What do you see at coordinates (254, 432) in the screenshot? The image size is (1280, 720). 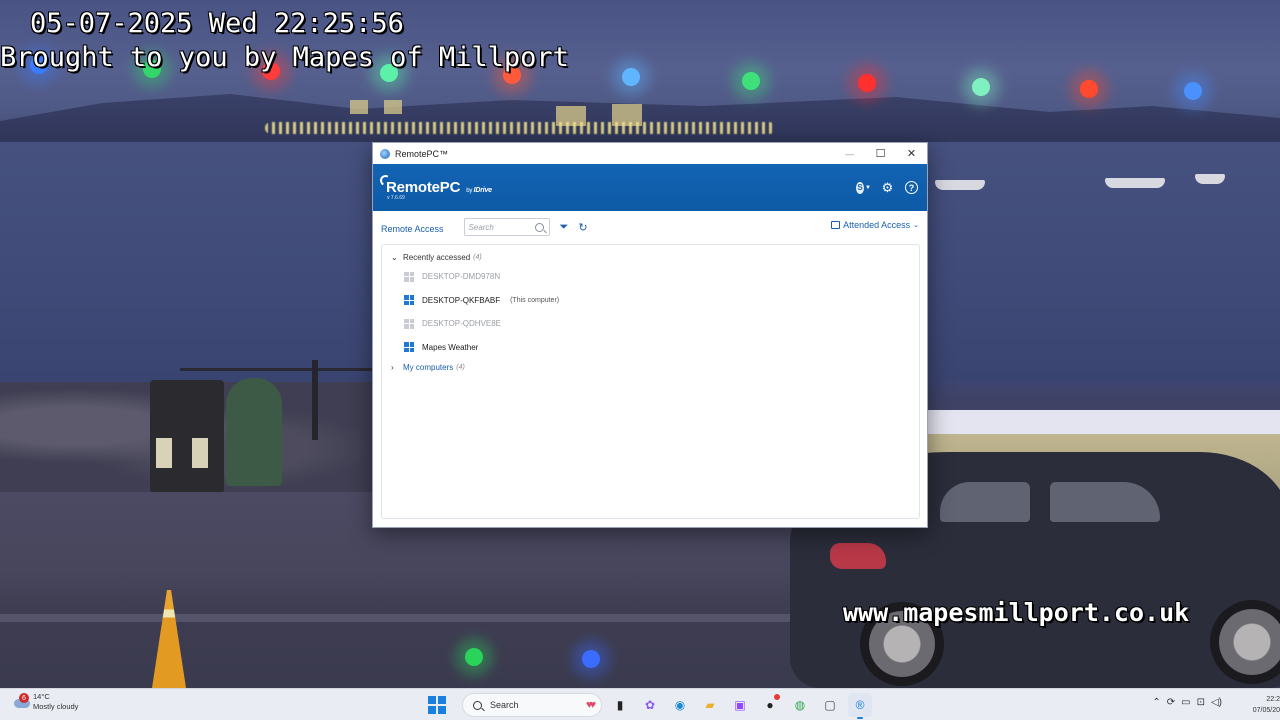 I see `recycling-bin` at bounding box center [254, 432].